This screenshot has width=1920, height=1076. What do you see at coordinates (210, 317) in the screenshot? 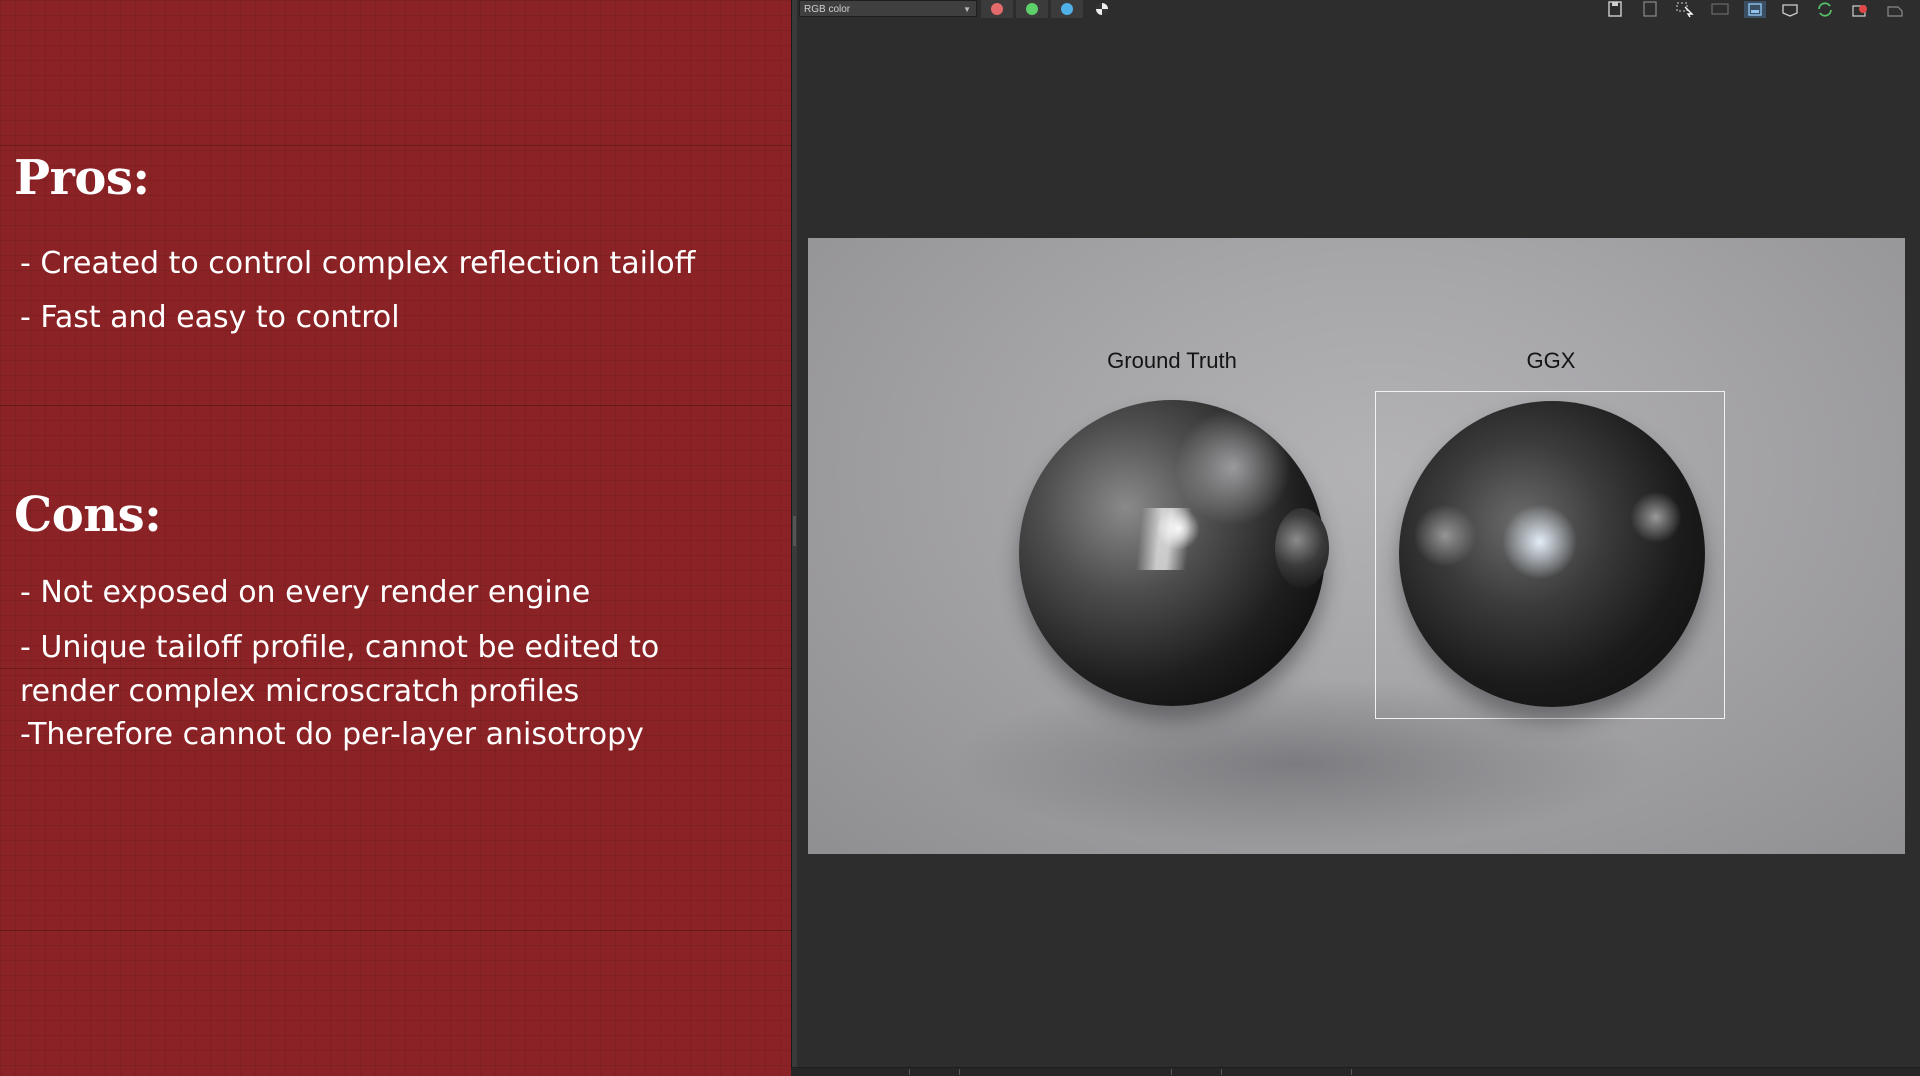
I see `pros-item: - Fast and easy to control` at bounding box center [210, 317].